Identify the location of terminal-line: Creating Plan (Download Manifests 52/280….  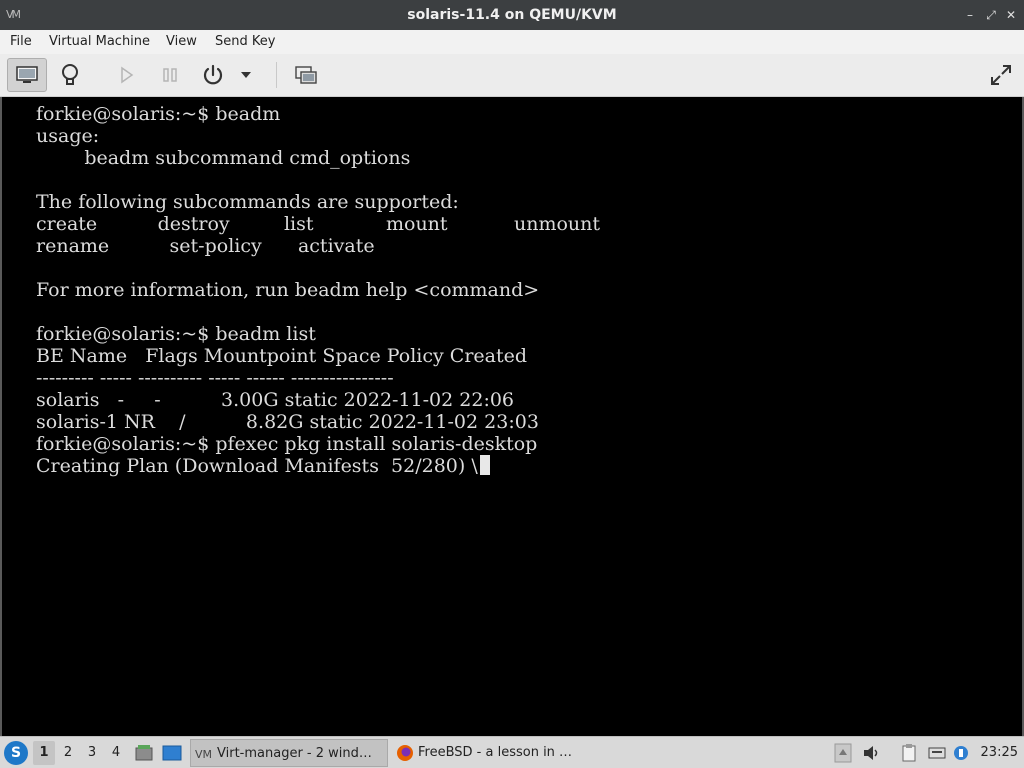
(257, 466).